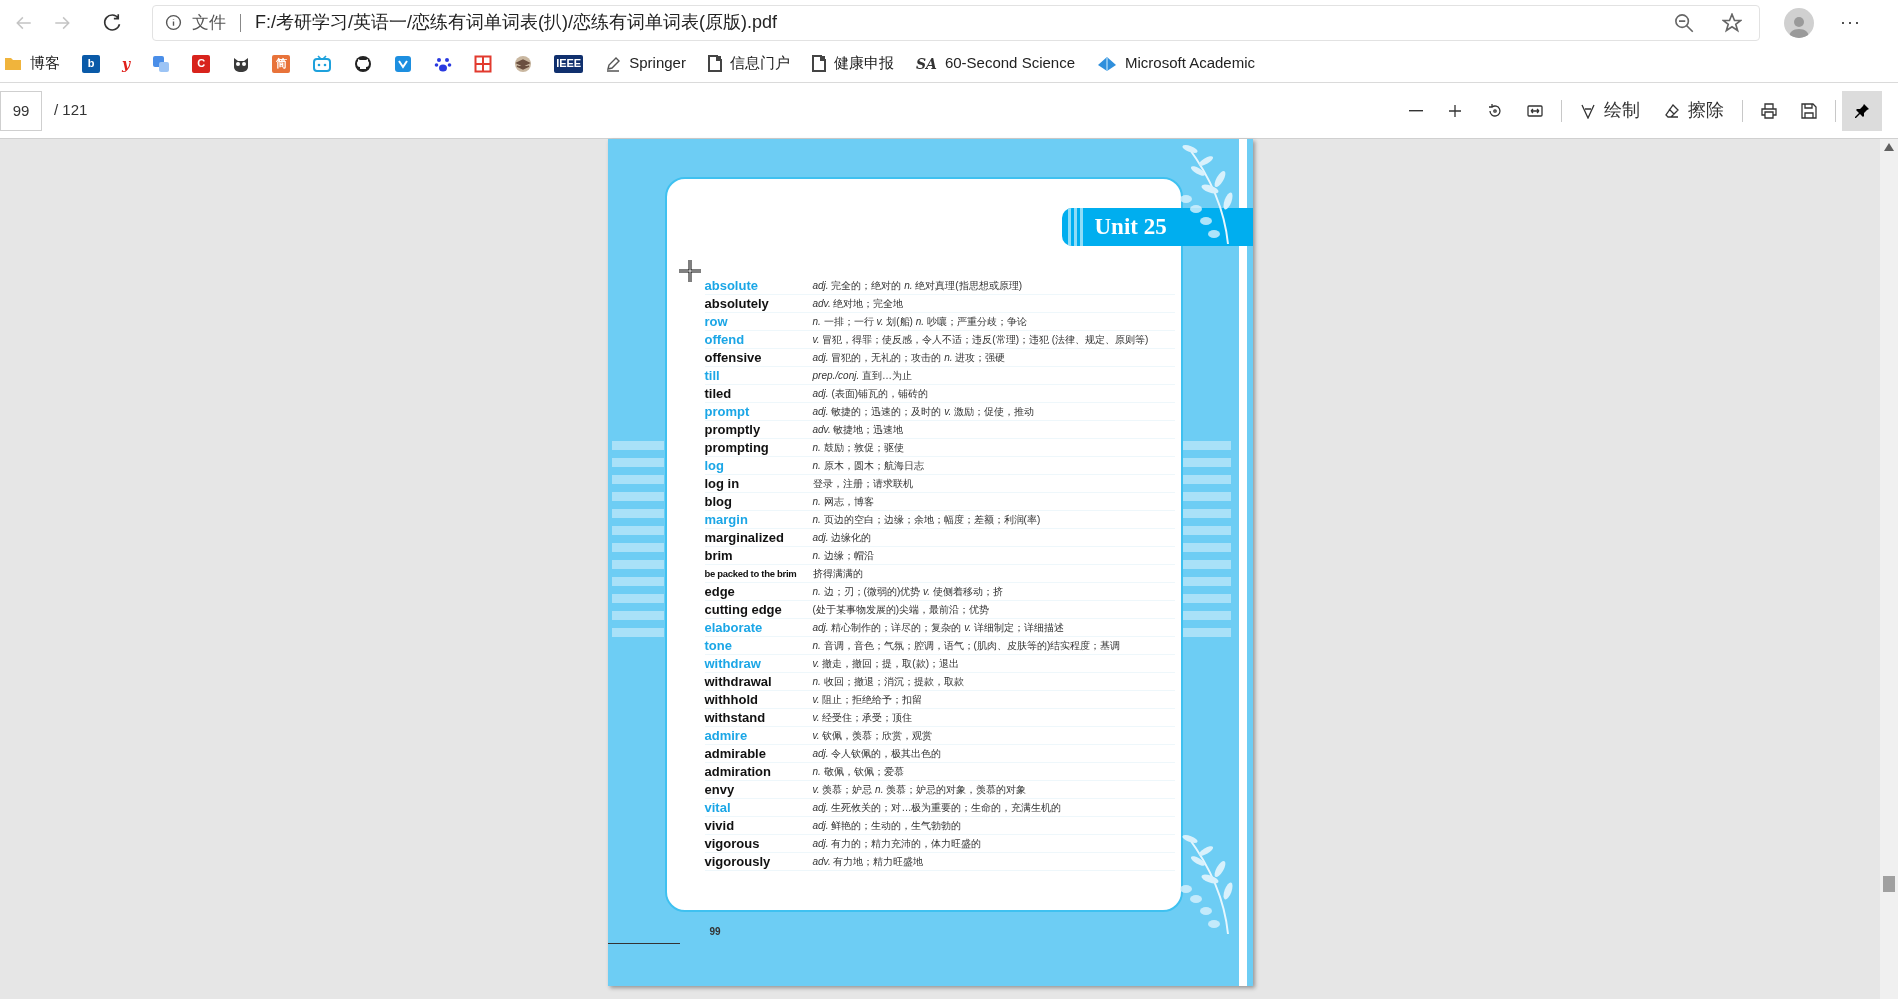 The width and height of the screenshot is (1898, 999). Describe the element at coordinates (1176, 63) in the screenshot. I see `bookmark-item: Microsoft Academic` at that location.